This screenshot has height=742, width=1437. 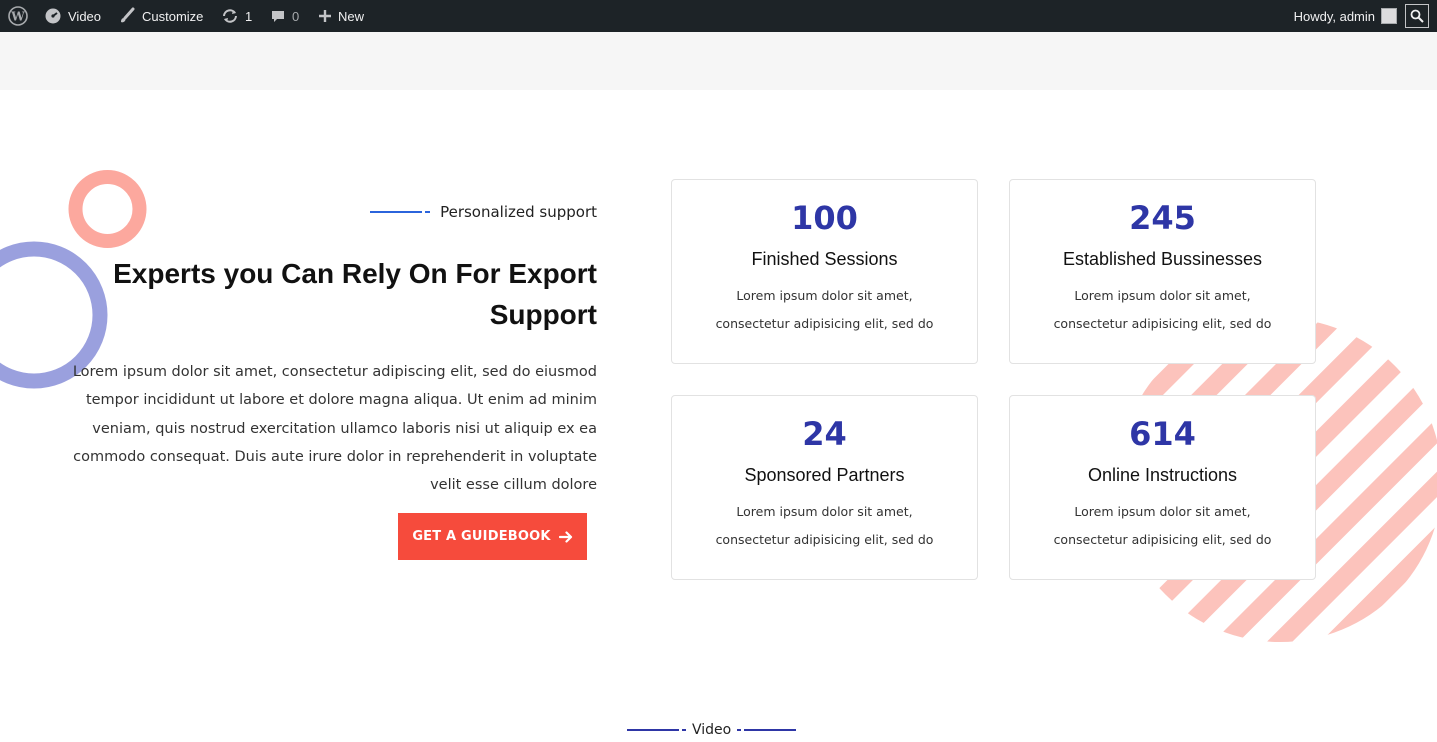 What do you see at coordinates (249, 16) in the screenshot?
I see `updates-count: 1` at bounding box center [249, 16].